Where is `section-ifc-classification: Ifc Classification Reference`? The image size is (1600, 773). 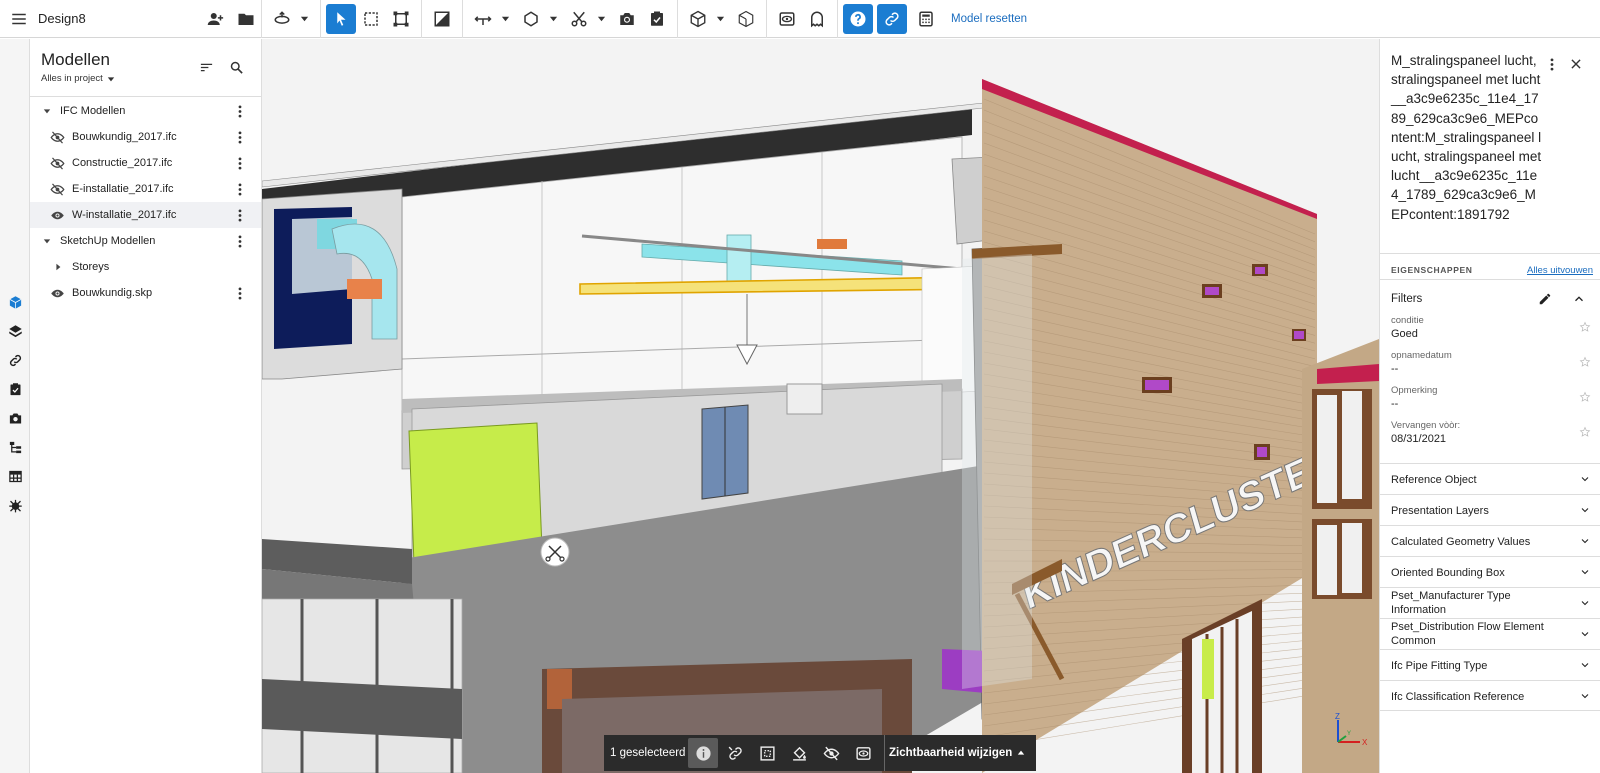 section-ifc-classification: Ifc Classification Reference is located at coordinates (1490, 695).